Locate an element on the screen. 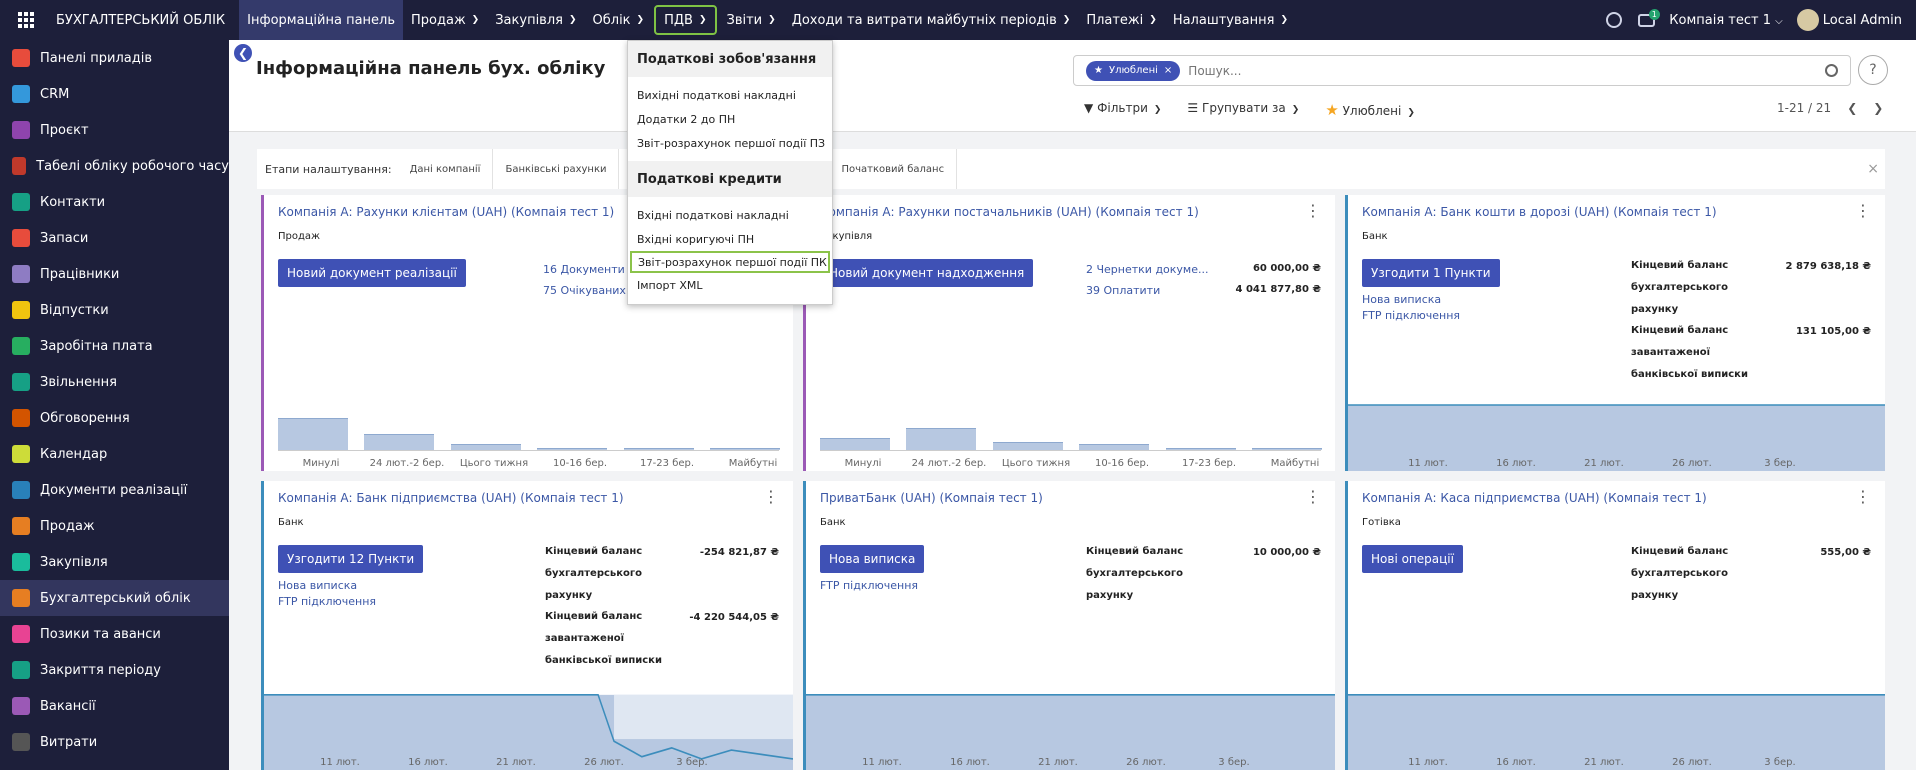  setup-step-bank: Банківські рахунки is located at coordinates (556, 169).